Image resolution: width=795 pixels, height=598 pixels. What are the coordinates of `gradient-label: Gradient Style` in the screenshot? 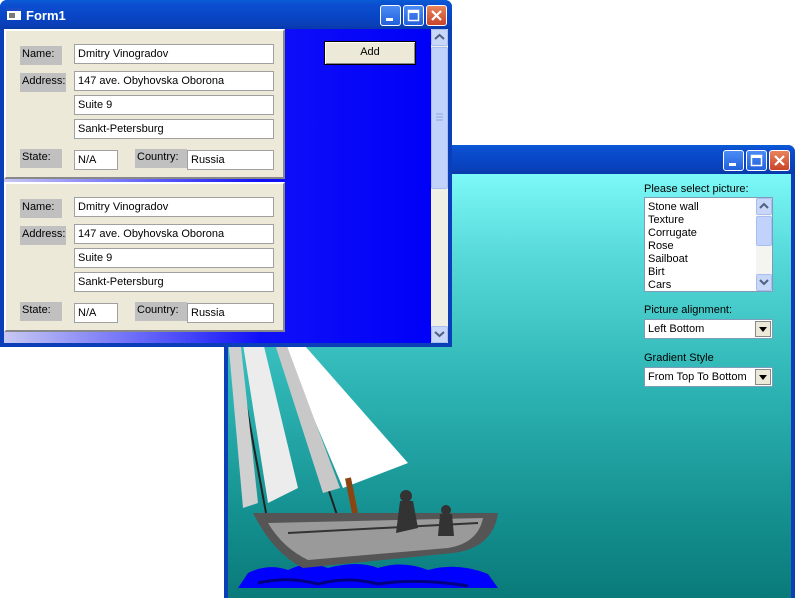 It's located at (679, 358).